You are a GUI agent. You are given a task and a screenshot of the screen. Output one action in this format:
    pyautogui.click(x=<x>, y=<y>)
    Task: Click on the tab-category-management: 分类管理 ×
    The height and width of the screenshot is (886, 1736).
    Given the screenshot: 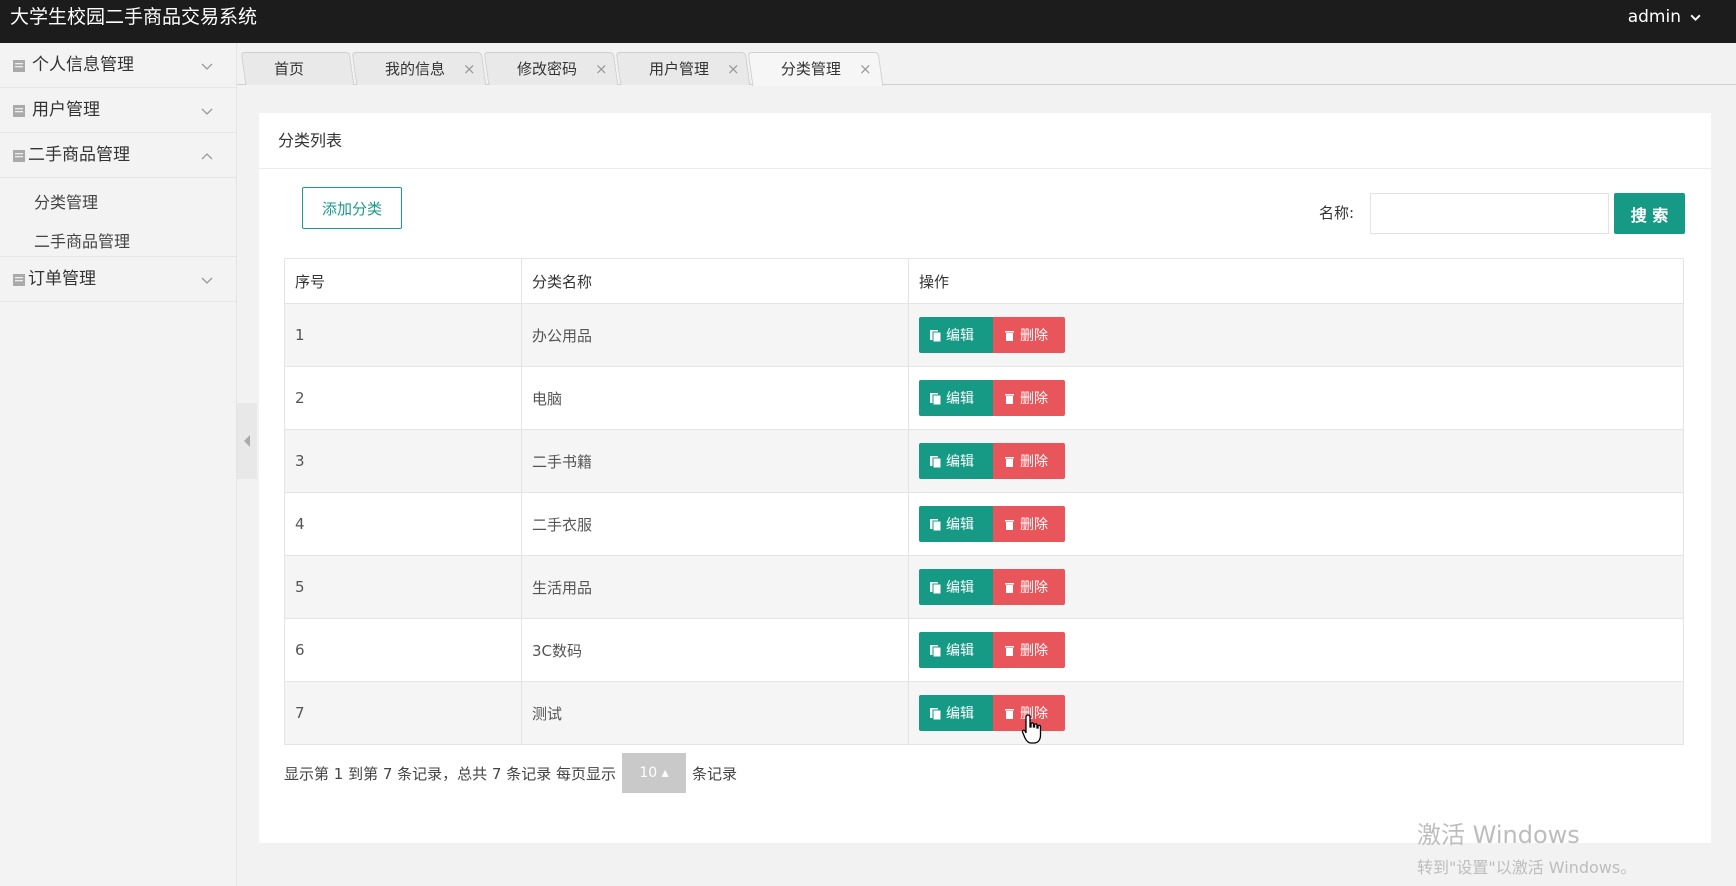 What is the action you would take?
    pyautogui.click(x=815, y=69)
    